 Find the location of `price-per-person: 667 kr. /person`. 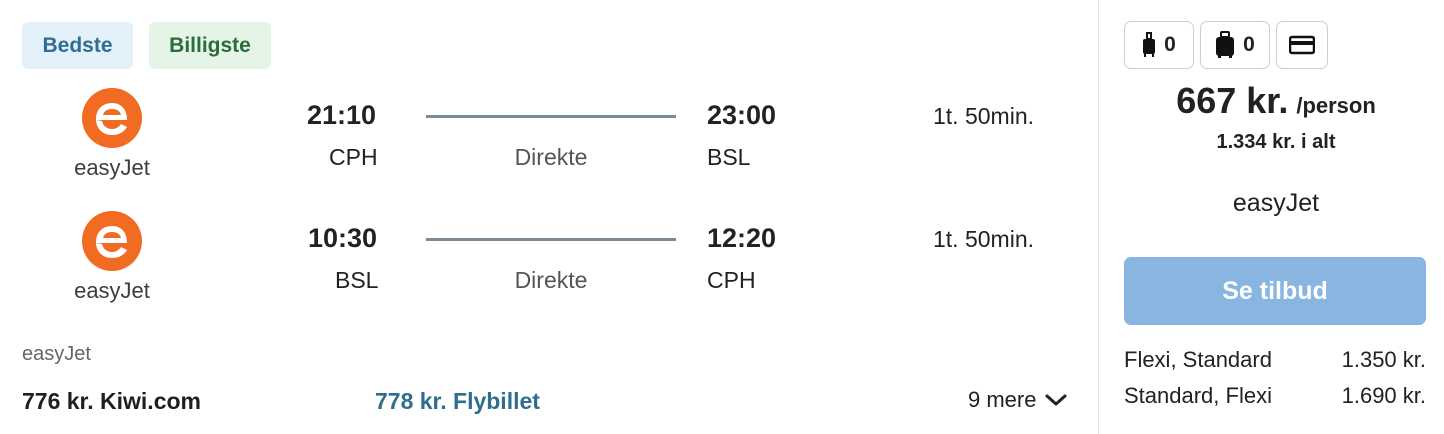

price-per-person: 667 kr. /person is located at coordinates (1276, 101).